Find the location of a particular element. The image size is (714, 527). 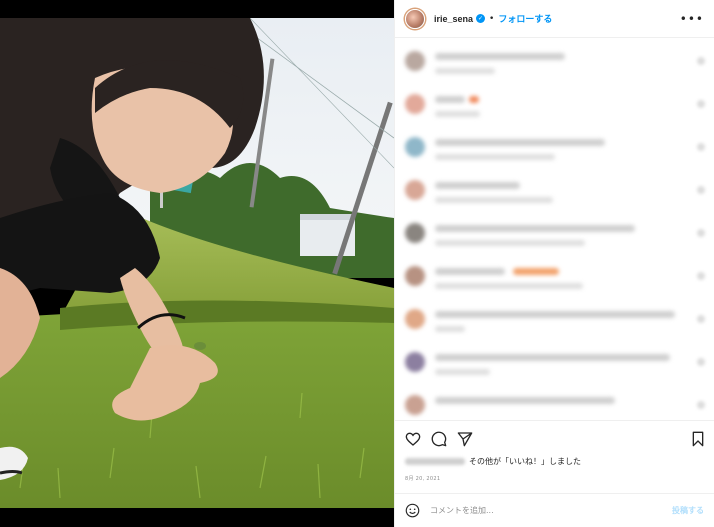

post-header: irie_sena ✓ • フォローする ••• is located at coordinates (554, 19).